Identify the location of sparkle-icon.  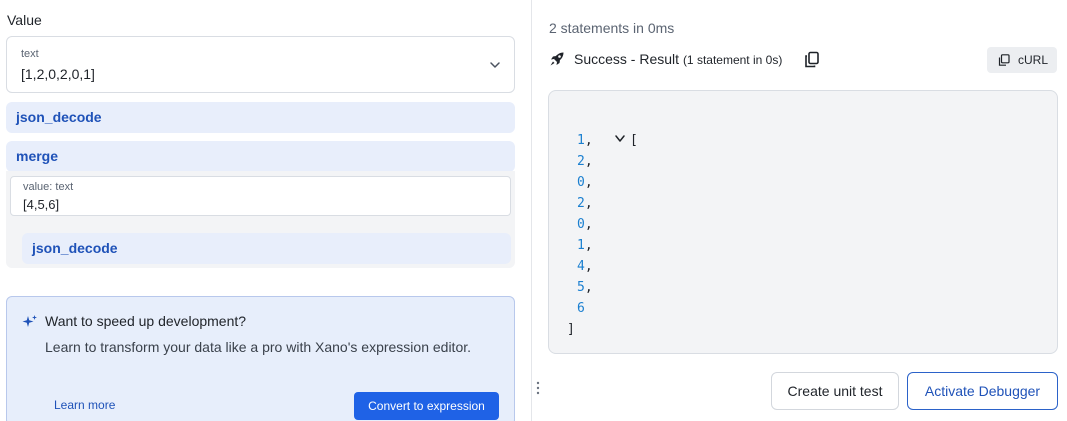
(29, 321).